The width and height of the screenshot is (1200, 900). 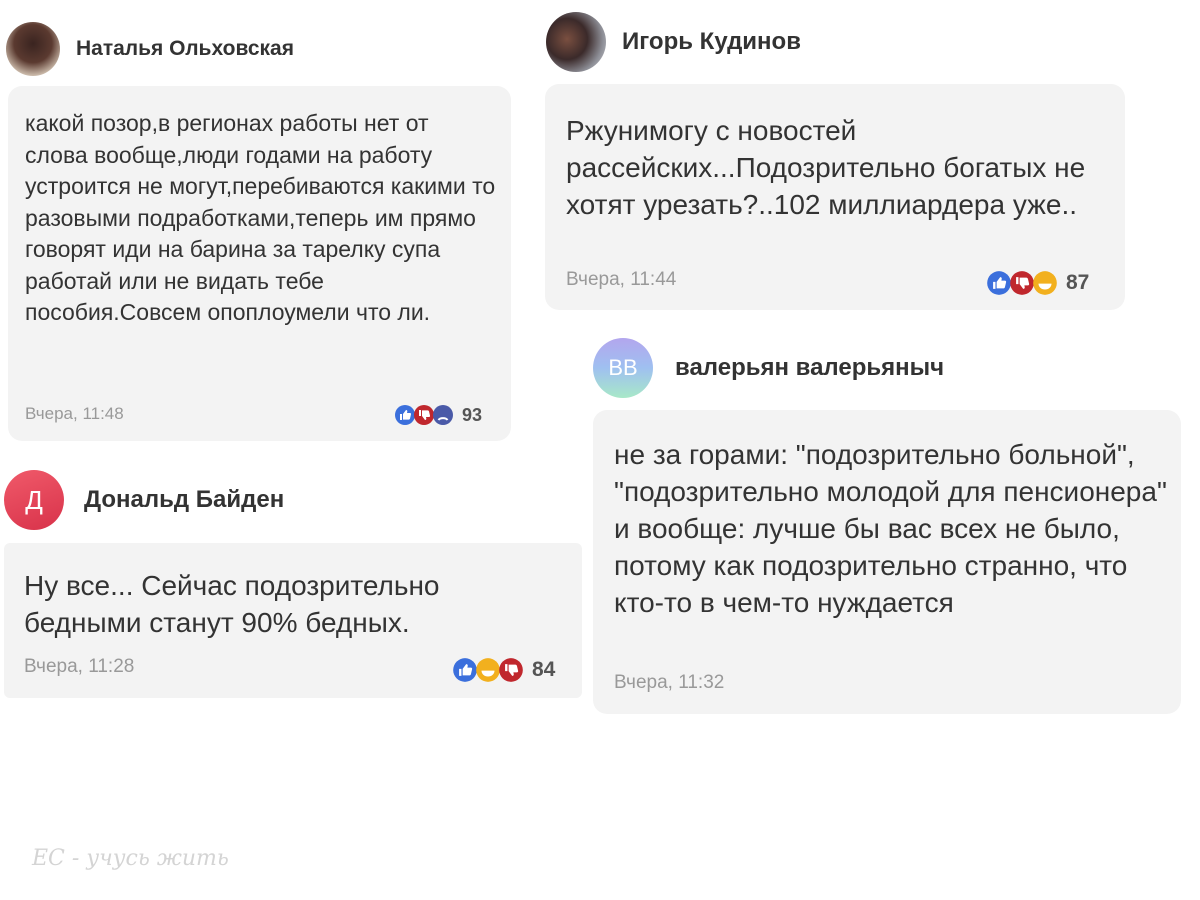 What do you see at coordinates (472, 414) in the screenshot?
I see `reaction-count: 93` at bounding box center [472, 414].